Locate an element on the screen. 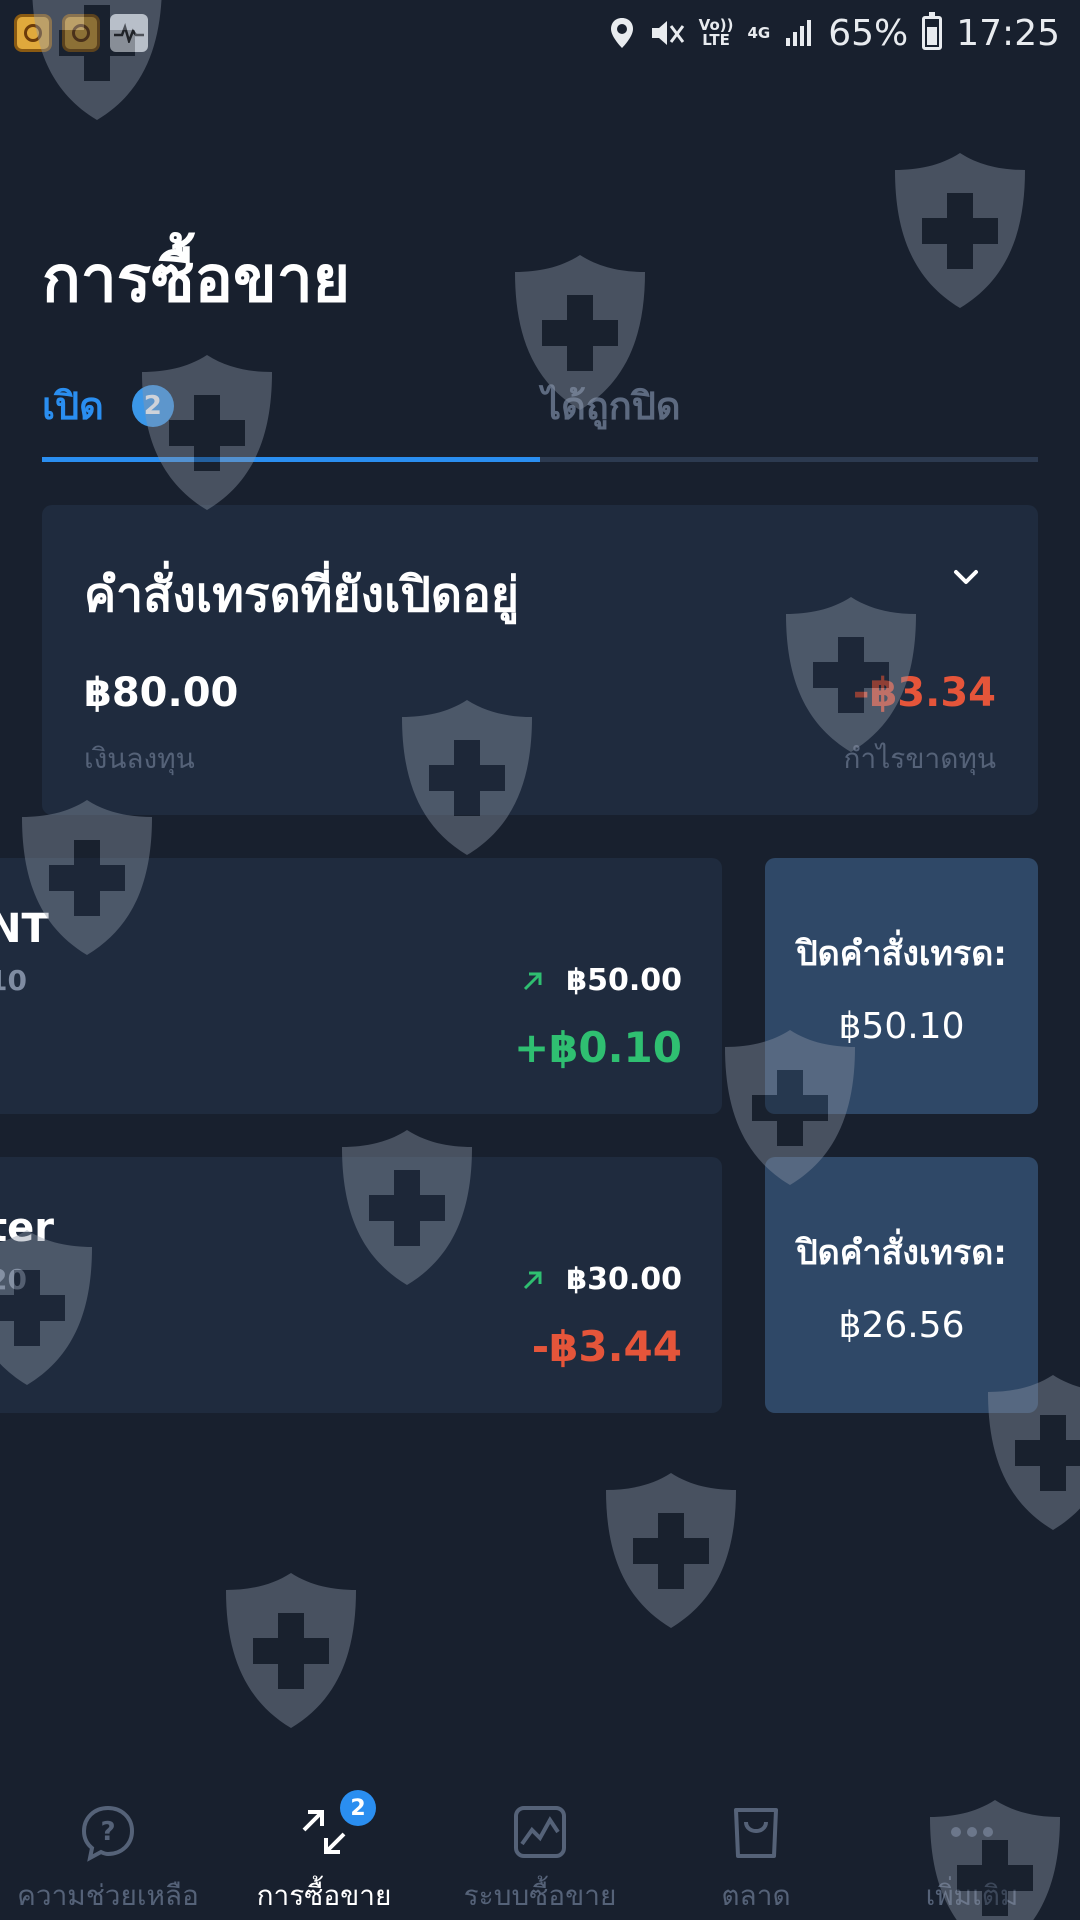 The height and width of the screenshot is (1920, 1080). summary-title: คำสั่งเทรดที่ยังเปิดอยู่ is located at coordinates (301, 595).